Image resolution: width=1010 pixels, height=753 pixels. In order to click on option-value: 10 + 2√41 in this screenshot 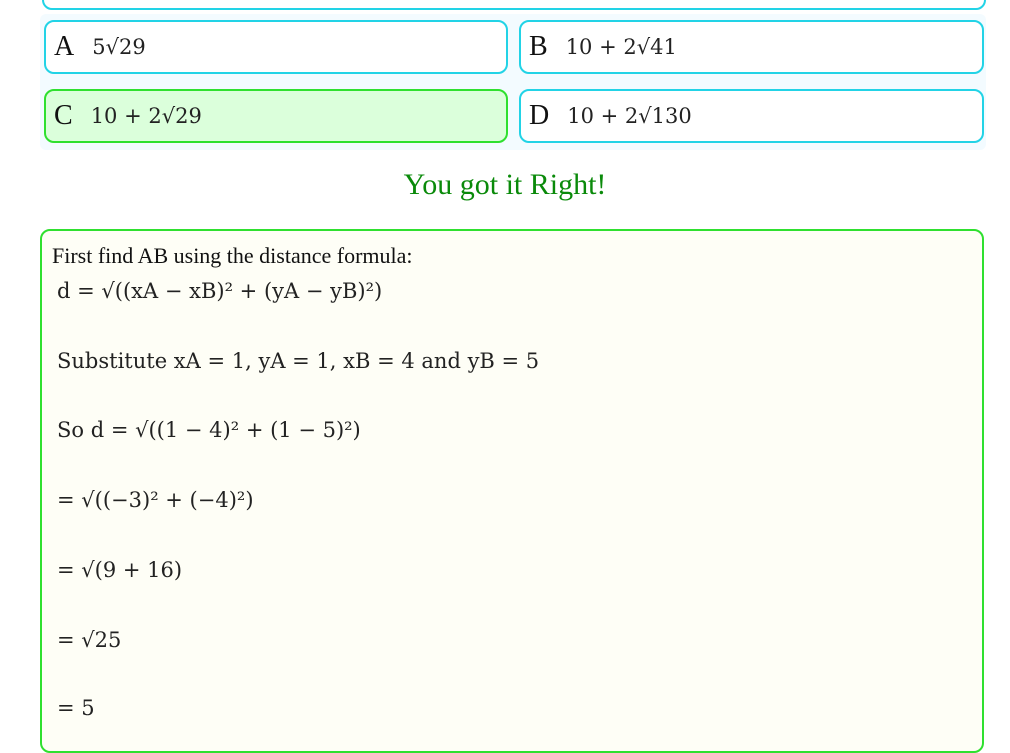, I will do `click(621, 47)`.